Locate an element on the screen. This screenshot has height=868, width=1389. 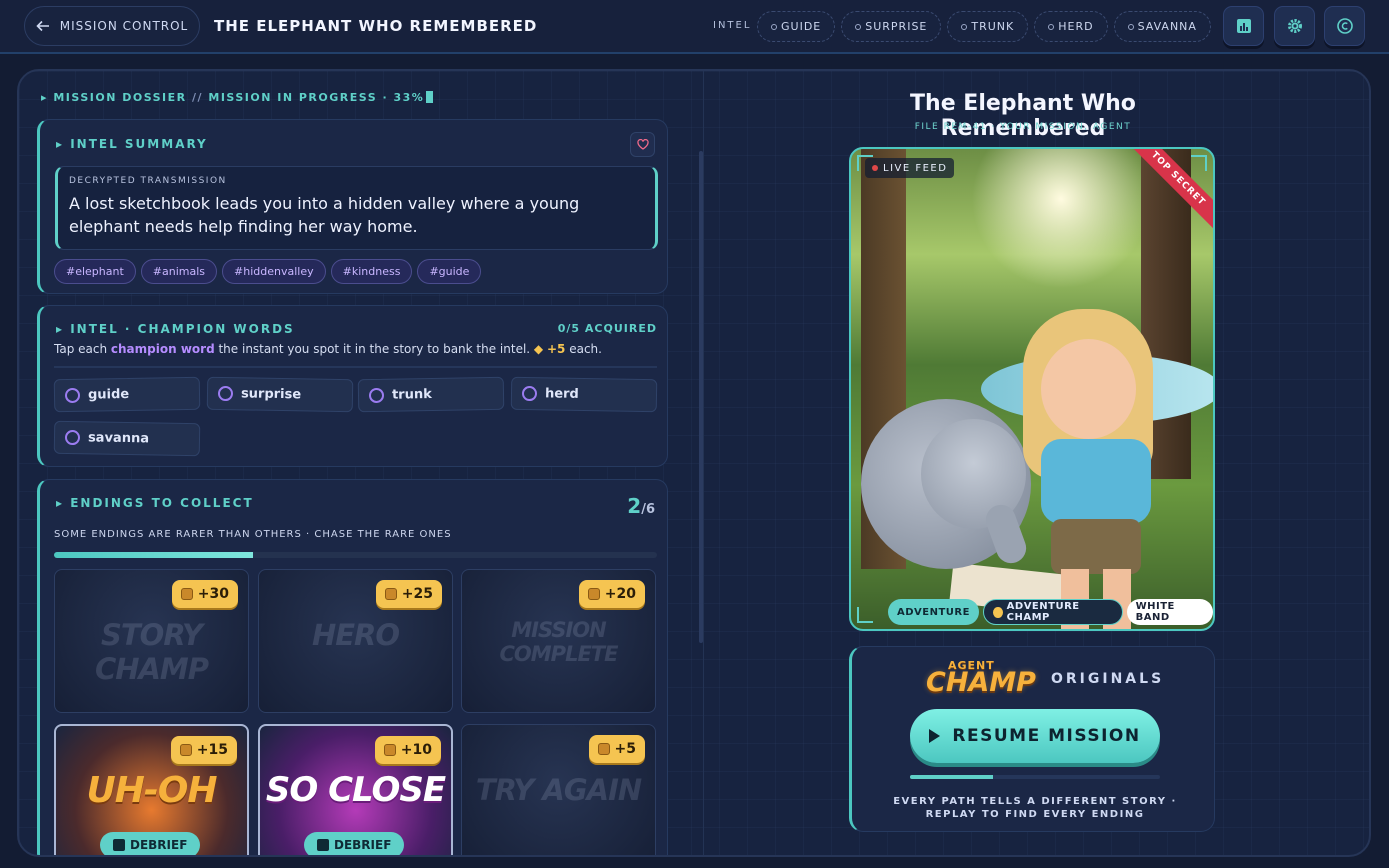
ending-name: SO CLOSE is located at coordinates (355, 790).